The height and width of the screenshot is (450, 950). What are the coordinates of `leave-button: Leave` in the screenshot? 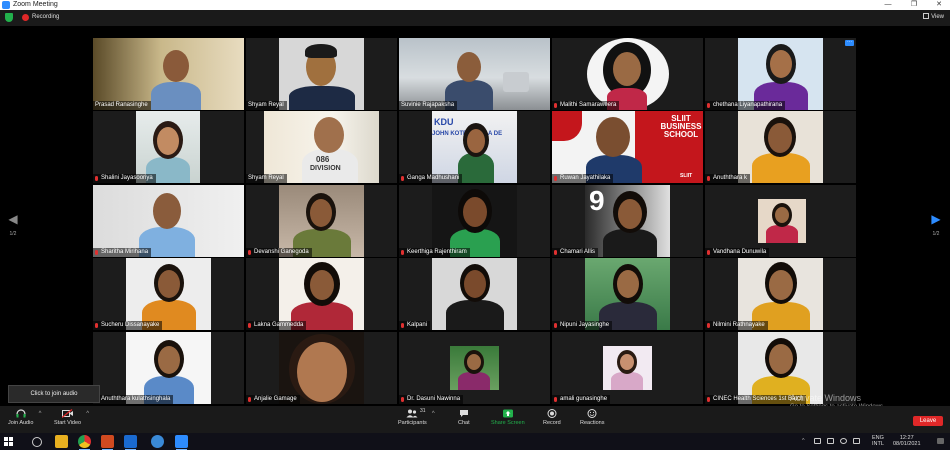 It's located at (928, 421).